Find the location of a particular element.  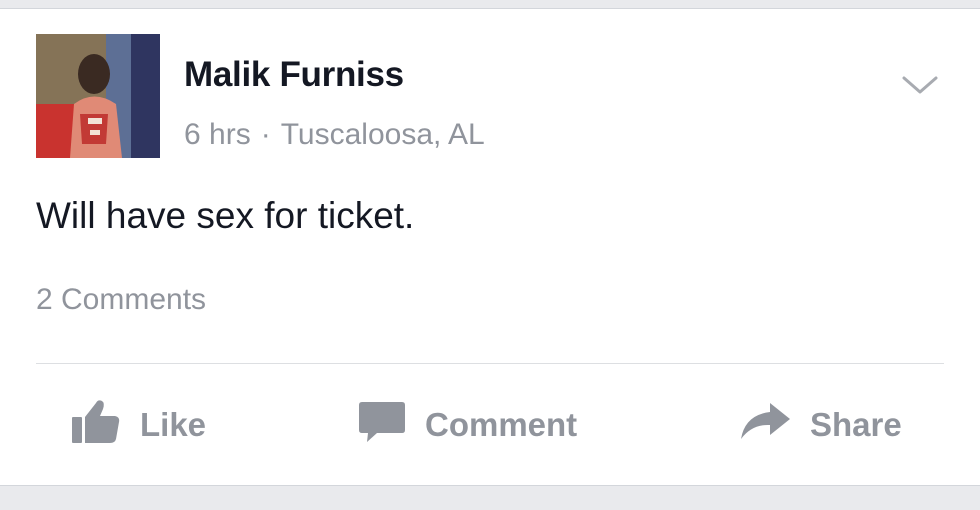

speech-bubble-icon is located at coordinates (382, 425).